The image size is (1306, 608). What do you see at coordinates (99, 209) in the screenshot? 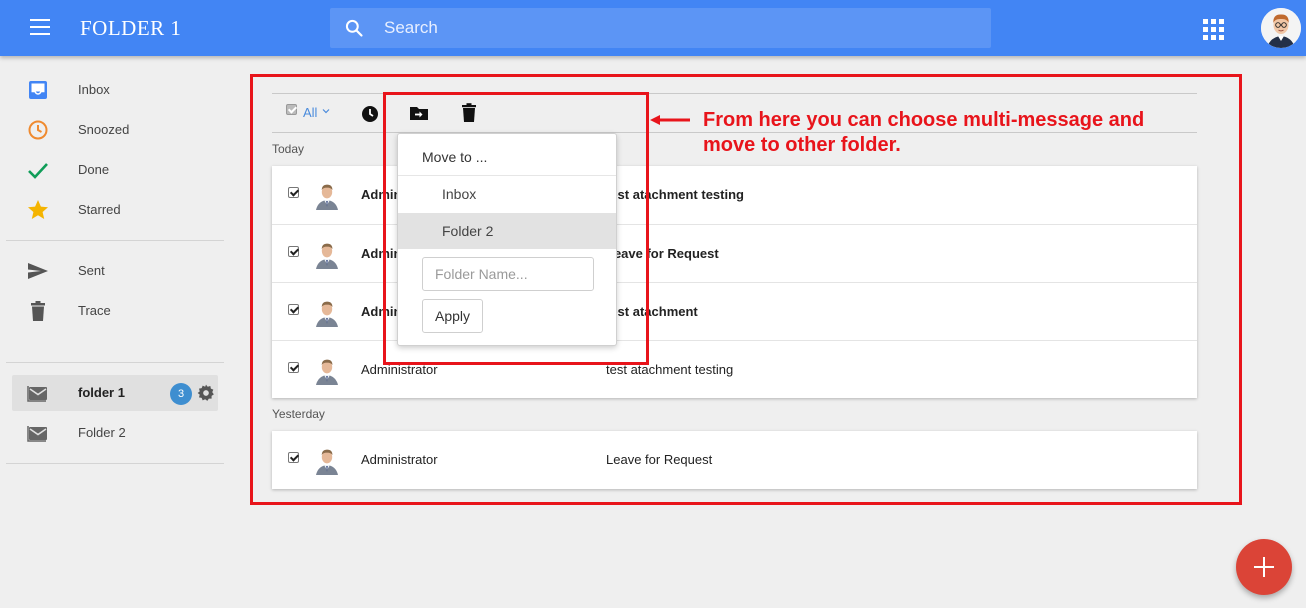
I see `sidebar-item-label: Starred` at bounding box center [99, 209].